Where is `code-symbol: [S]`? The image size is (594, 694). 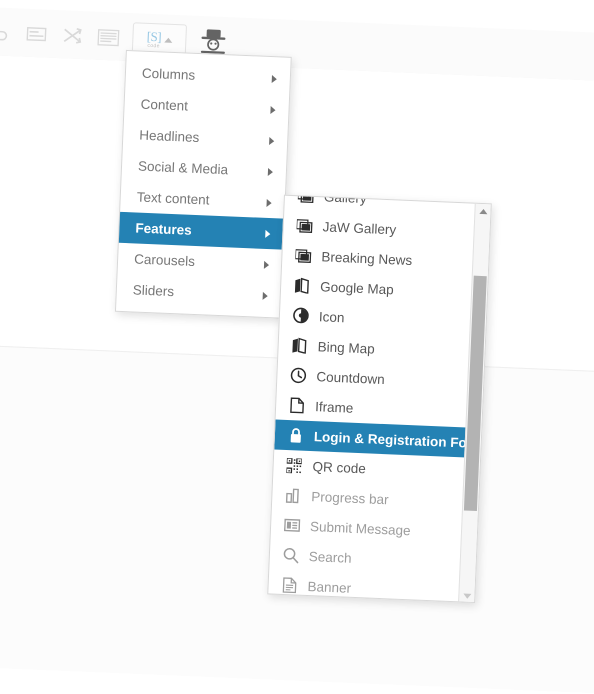
code-symbol: [S] is located at coordinates (154, 36).